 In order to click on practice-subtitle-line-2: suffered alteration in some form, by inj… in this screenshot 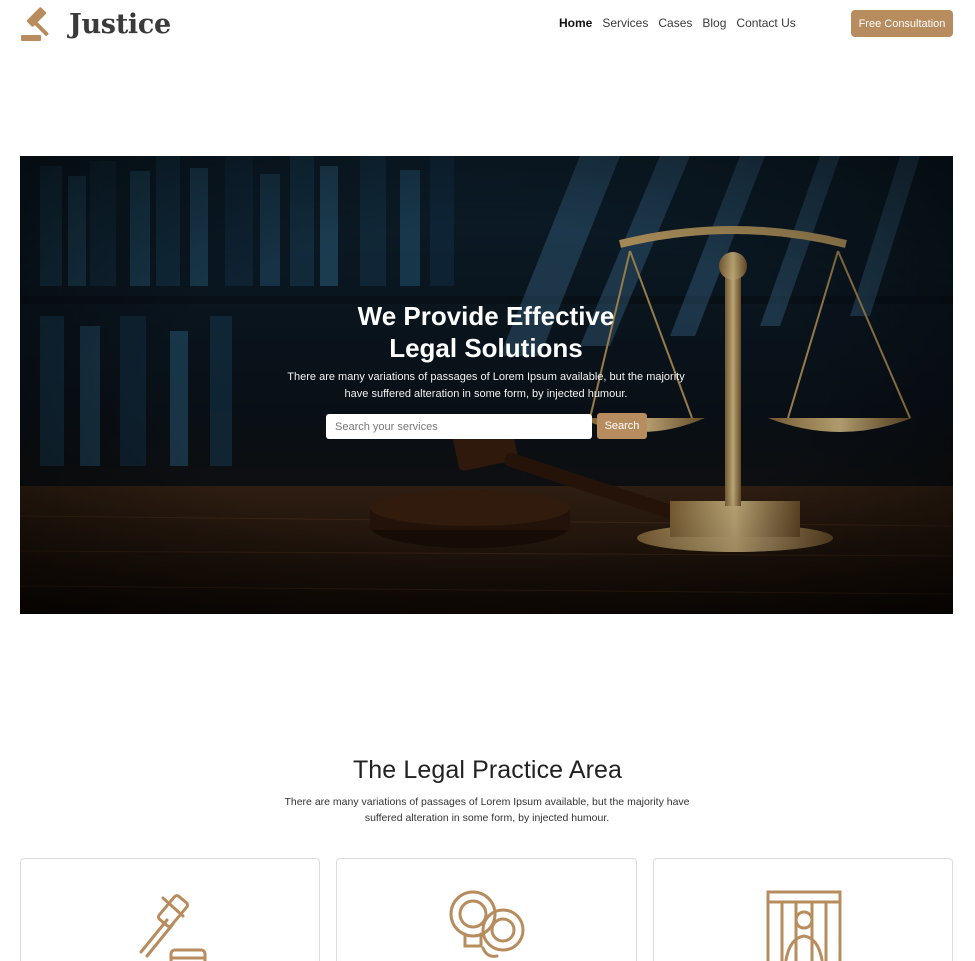, I will do `click(487, 818)`.